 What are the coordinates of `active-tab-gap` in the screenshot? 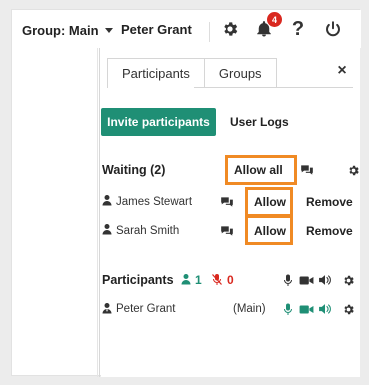 It's located at (151, 87).